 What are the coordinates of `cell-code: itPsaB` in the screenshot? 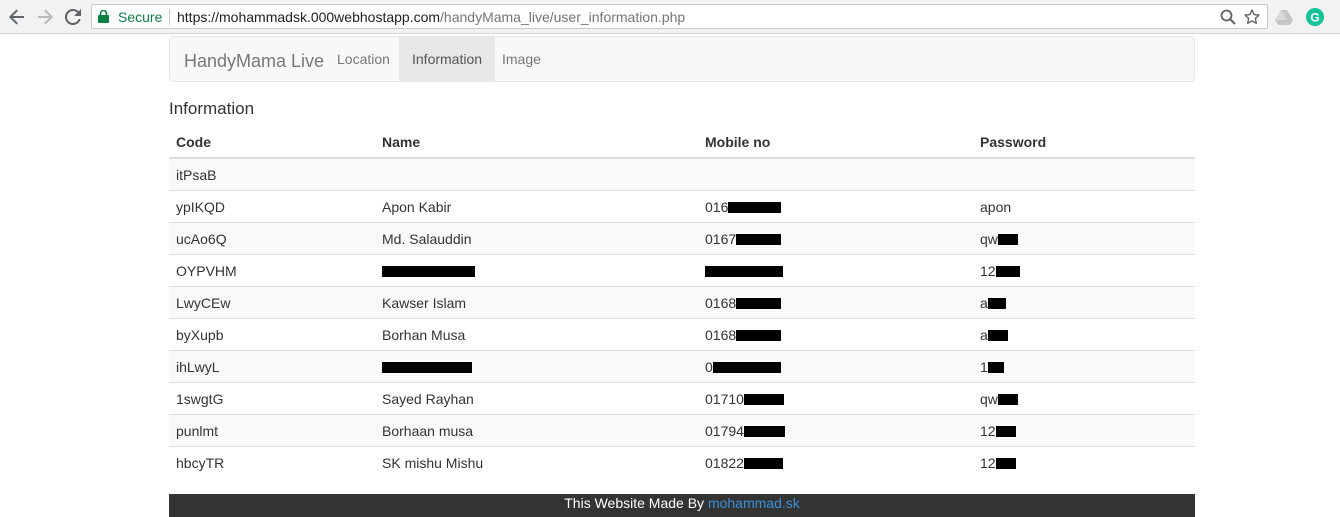 It's located at (272, 174).